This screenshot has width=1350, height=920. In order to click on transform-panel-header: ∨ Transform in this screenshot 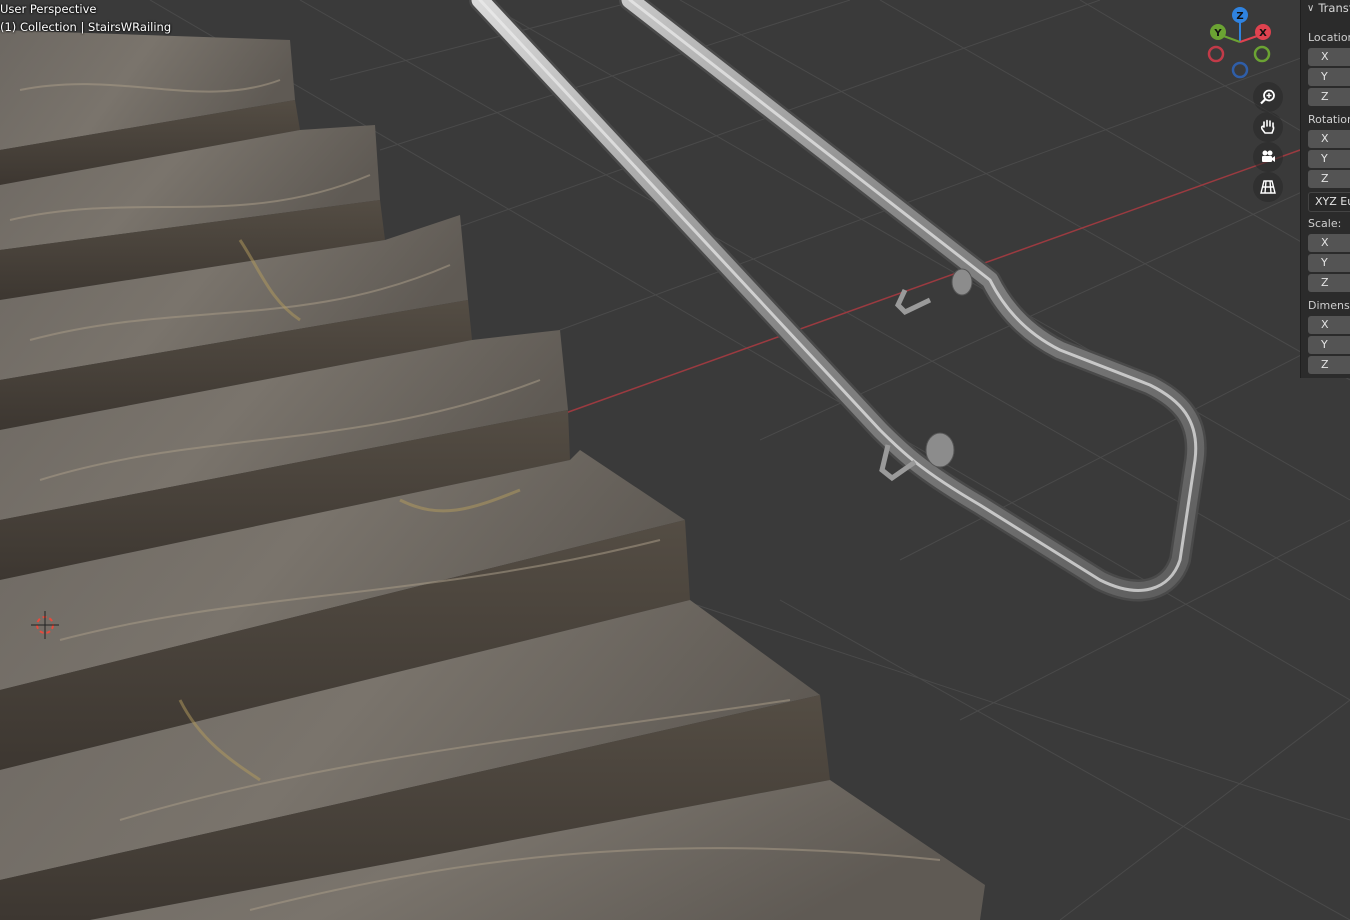, I will do `click(1328, 8)`.